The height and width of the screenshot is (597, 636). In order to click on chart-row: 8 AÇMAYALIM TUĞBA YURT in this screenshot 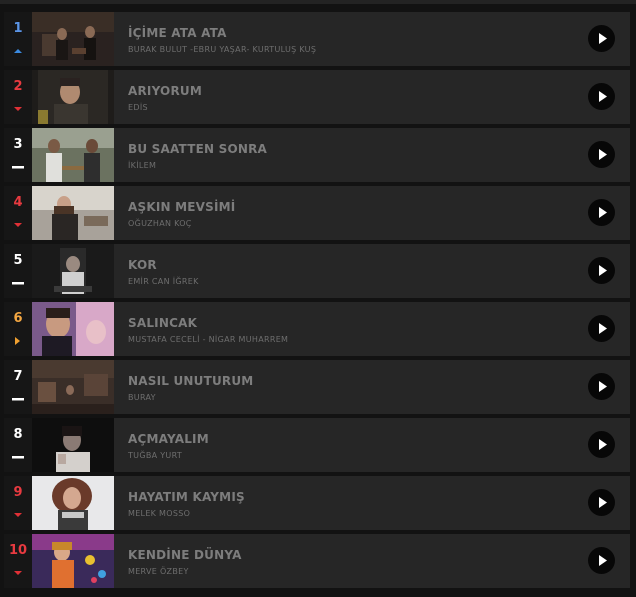, I will do `click(317, 445)`.